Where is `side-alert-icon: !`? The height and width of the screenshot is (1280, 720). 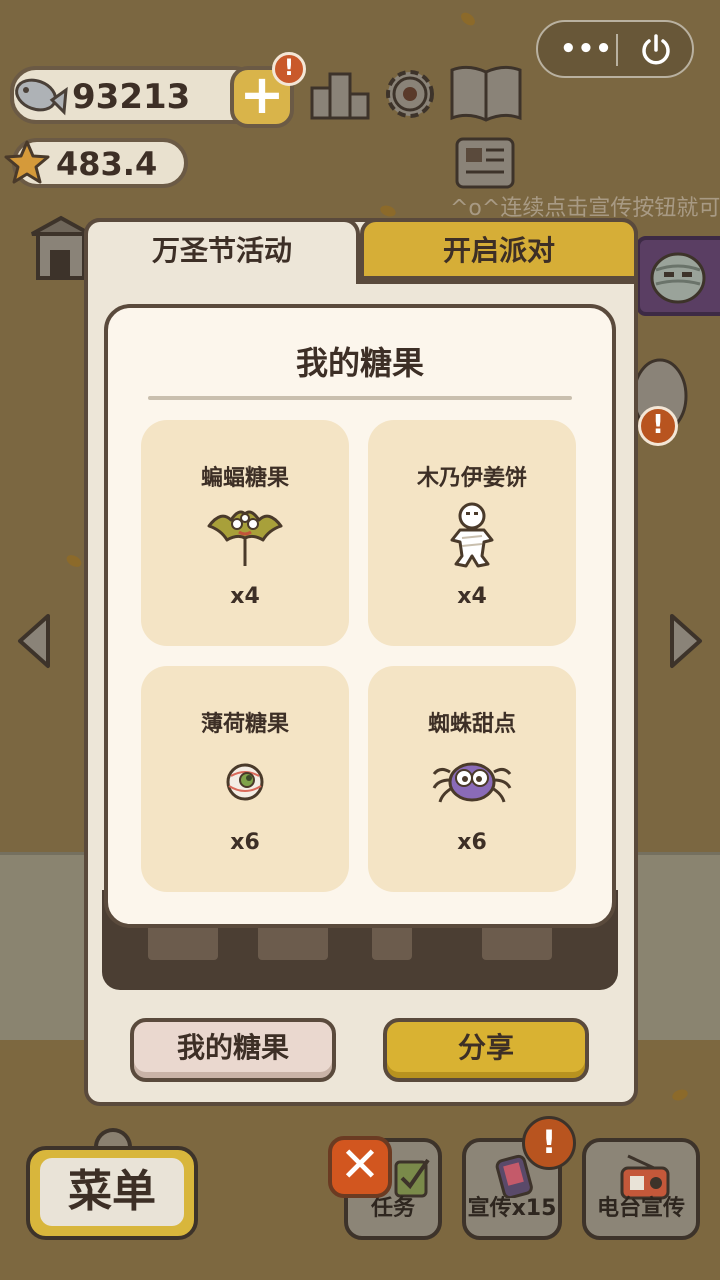
side-alert-icon: ! is located at coordinates (658, 426).